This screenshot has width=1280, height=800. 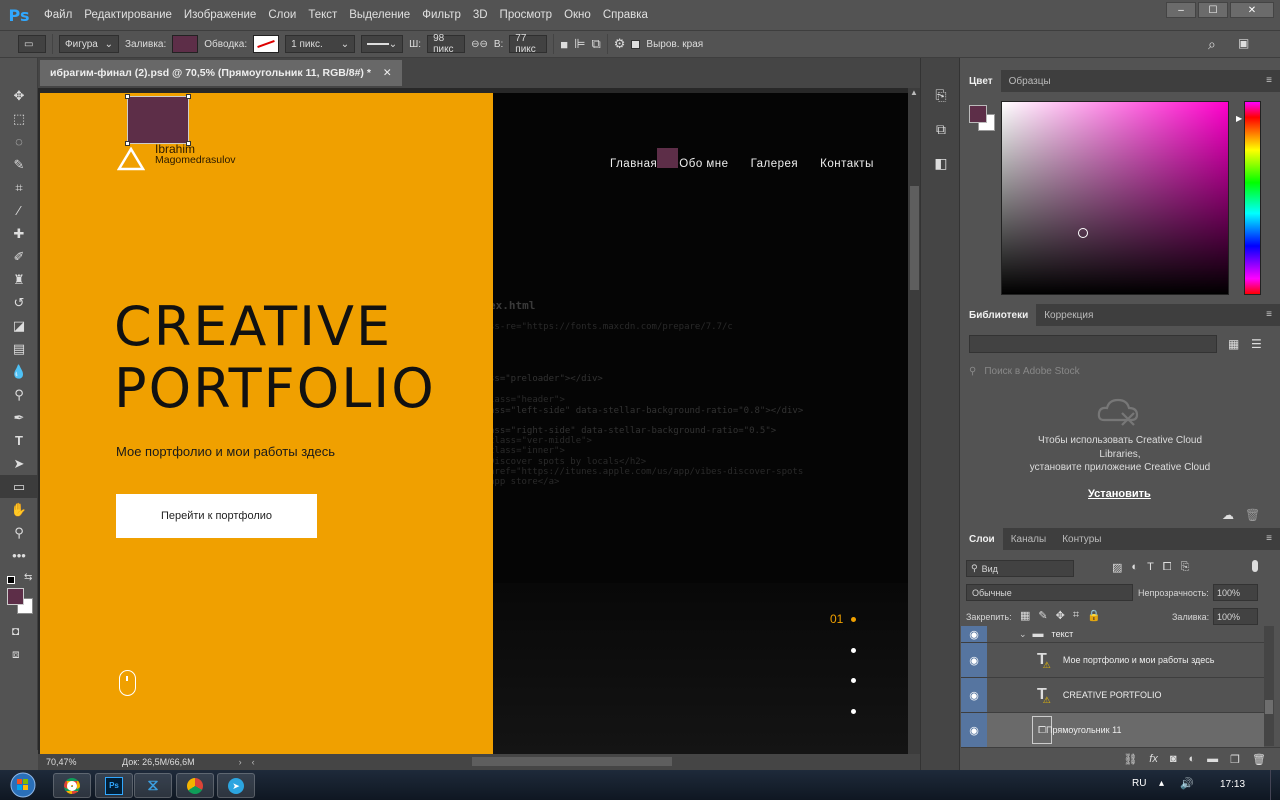 I want to click on lock-transparency-icon: ▦, so click(x=1025, y=615).